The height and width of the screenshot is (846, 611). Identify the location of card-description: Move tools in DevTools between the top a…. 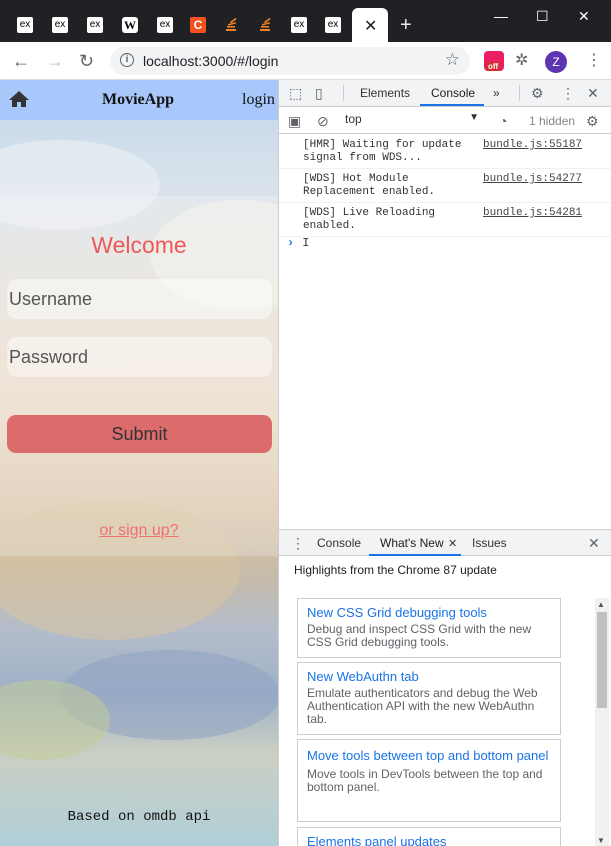
(425, 780).